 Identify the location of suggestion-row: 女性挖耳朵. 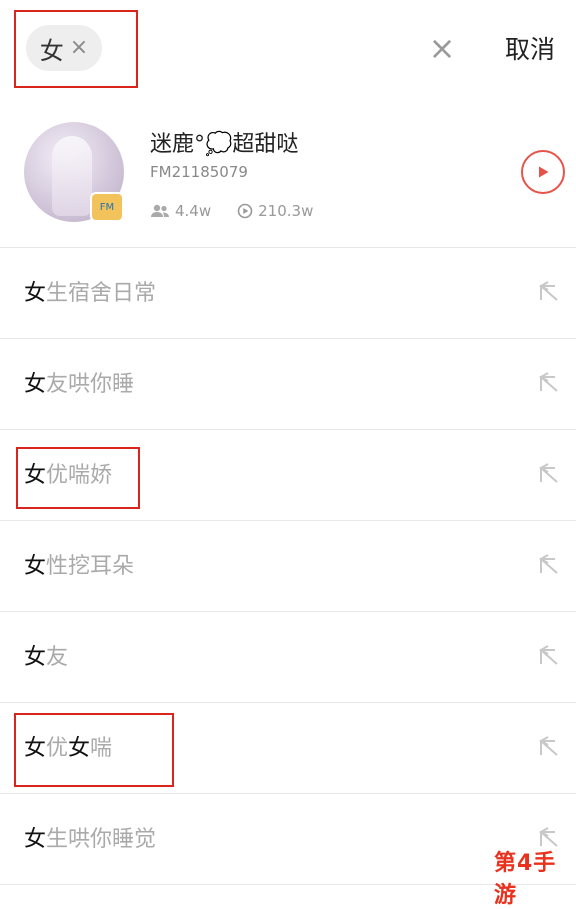
(288, 566).